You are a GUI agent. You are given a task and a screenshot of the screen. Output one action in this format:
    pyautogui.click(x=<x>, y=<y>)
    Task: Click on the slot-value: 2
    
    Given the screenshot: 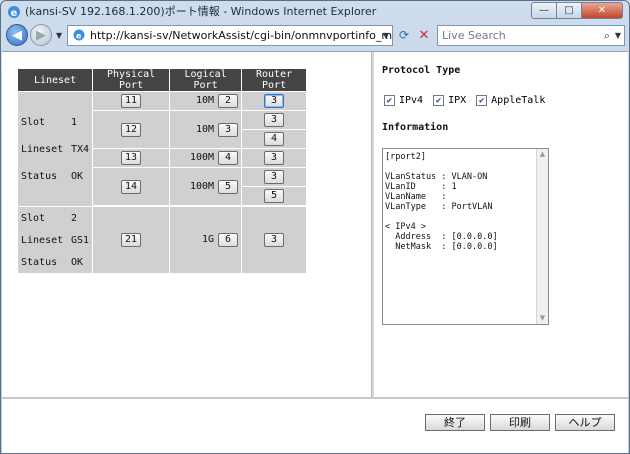 What is the action you would take?
    pyautogui.click(x=74, y=218)
    